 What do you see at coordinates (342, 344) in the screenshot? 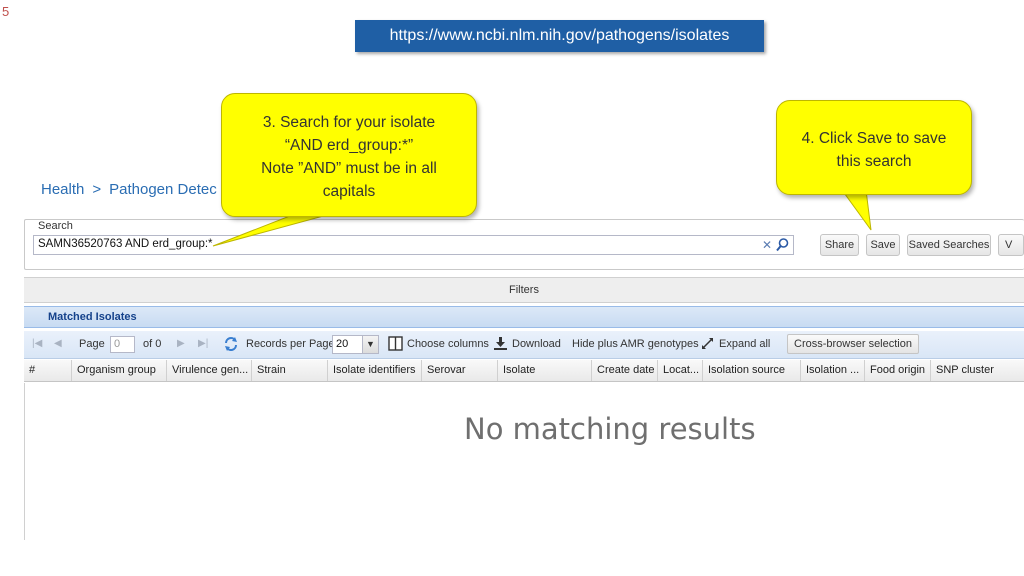
I see `records-per-page-value: 20` at bounding box center [342, 344].